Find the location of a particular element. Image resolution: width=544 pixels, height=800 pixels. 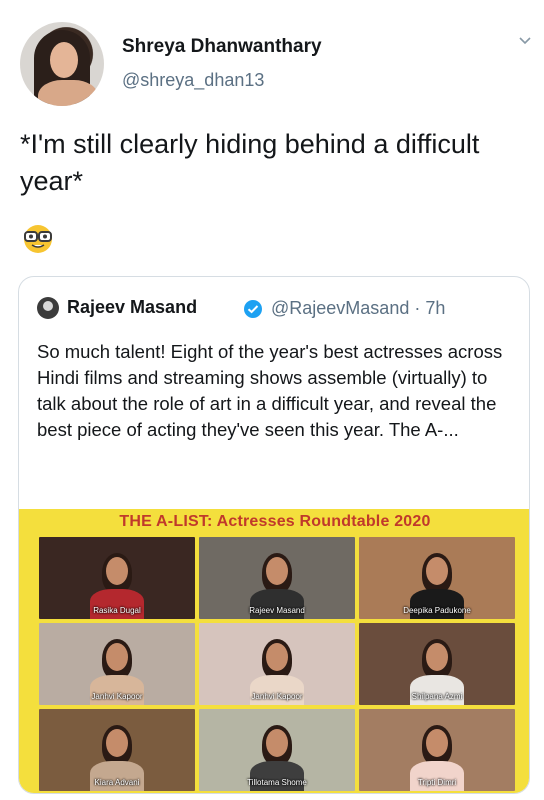

quoted-author-avatar is located at coordinates (48, 308).